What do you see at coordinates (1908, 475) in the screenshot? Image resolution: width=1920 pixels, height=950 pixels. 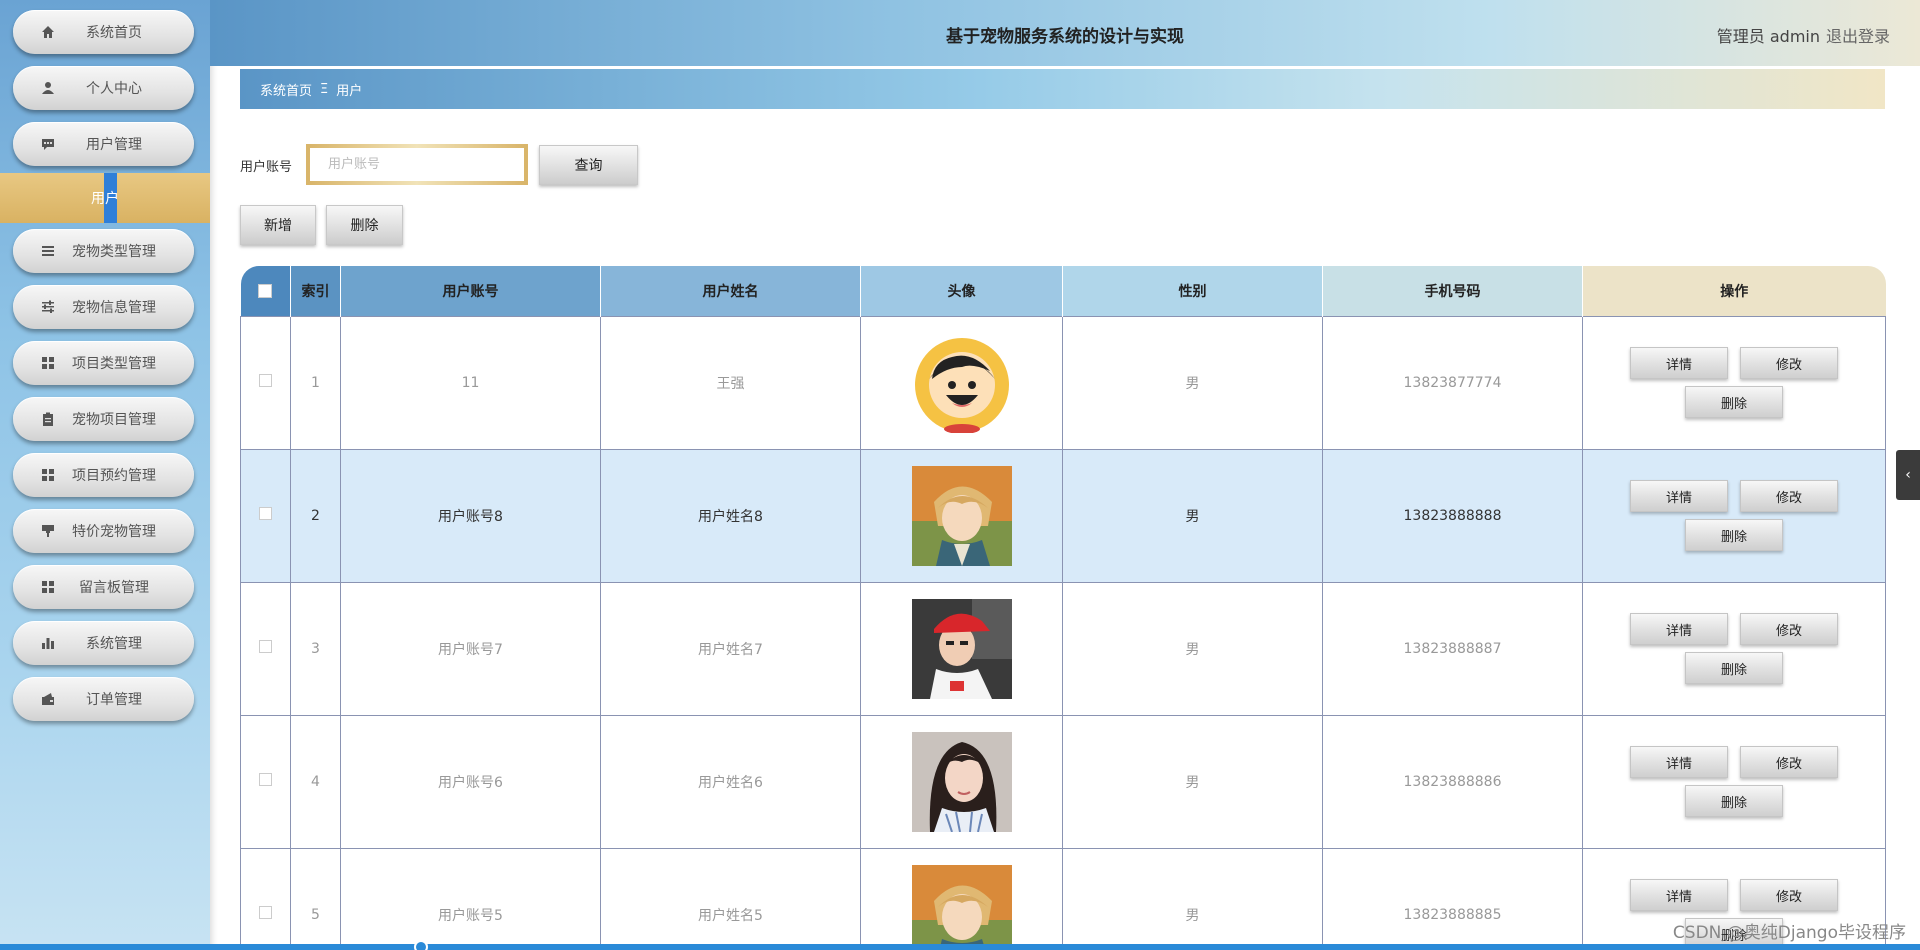 I see `collapse-toggle-button: ‹` at bounding box center [1908, 475].